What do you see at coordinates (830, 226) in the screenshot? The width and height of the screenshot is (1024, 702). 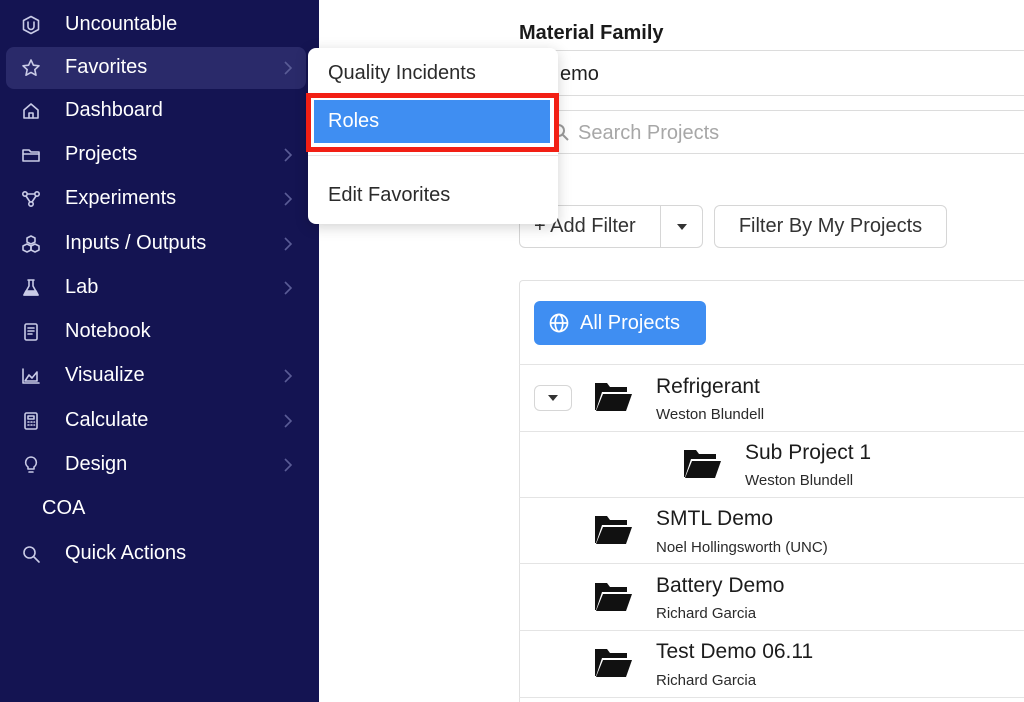 I see `filter-my-projects-button: Filter By My Projects` at bounding box center [830, 226].